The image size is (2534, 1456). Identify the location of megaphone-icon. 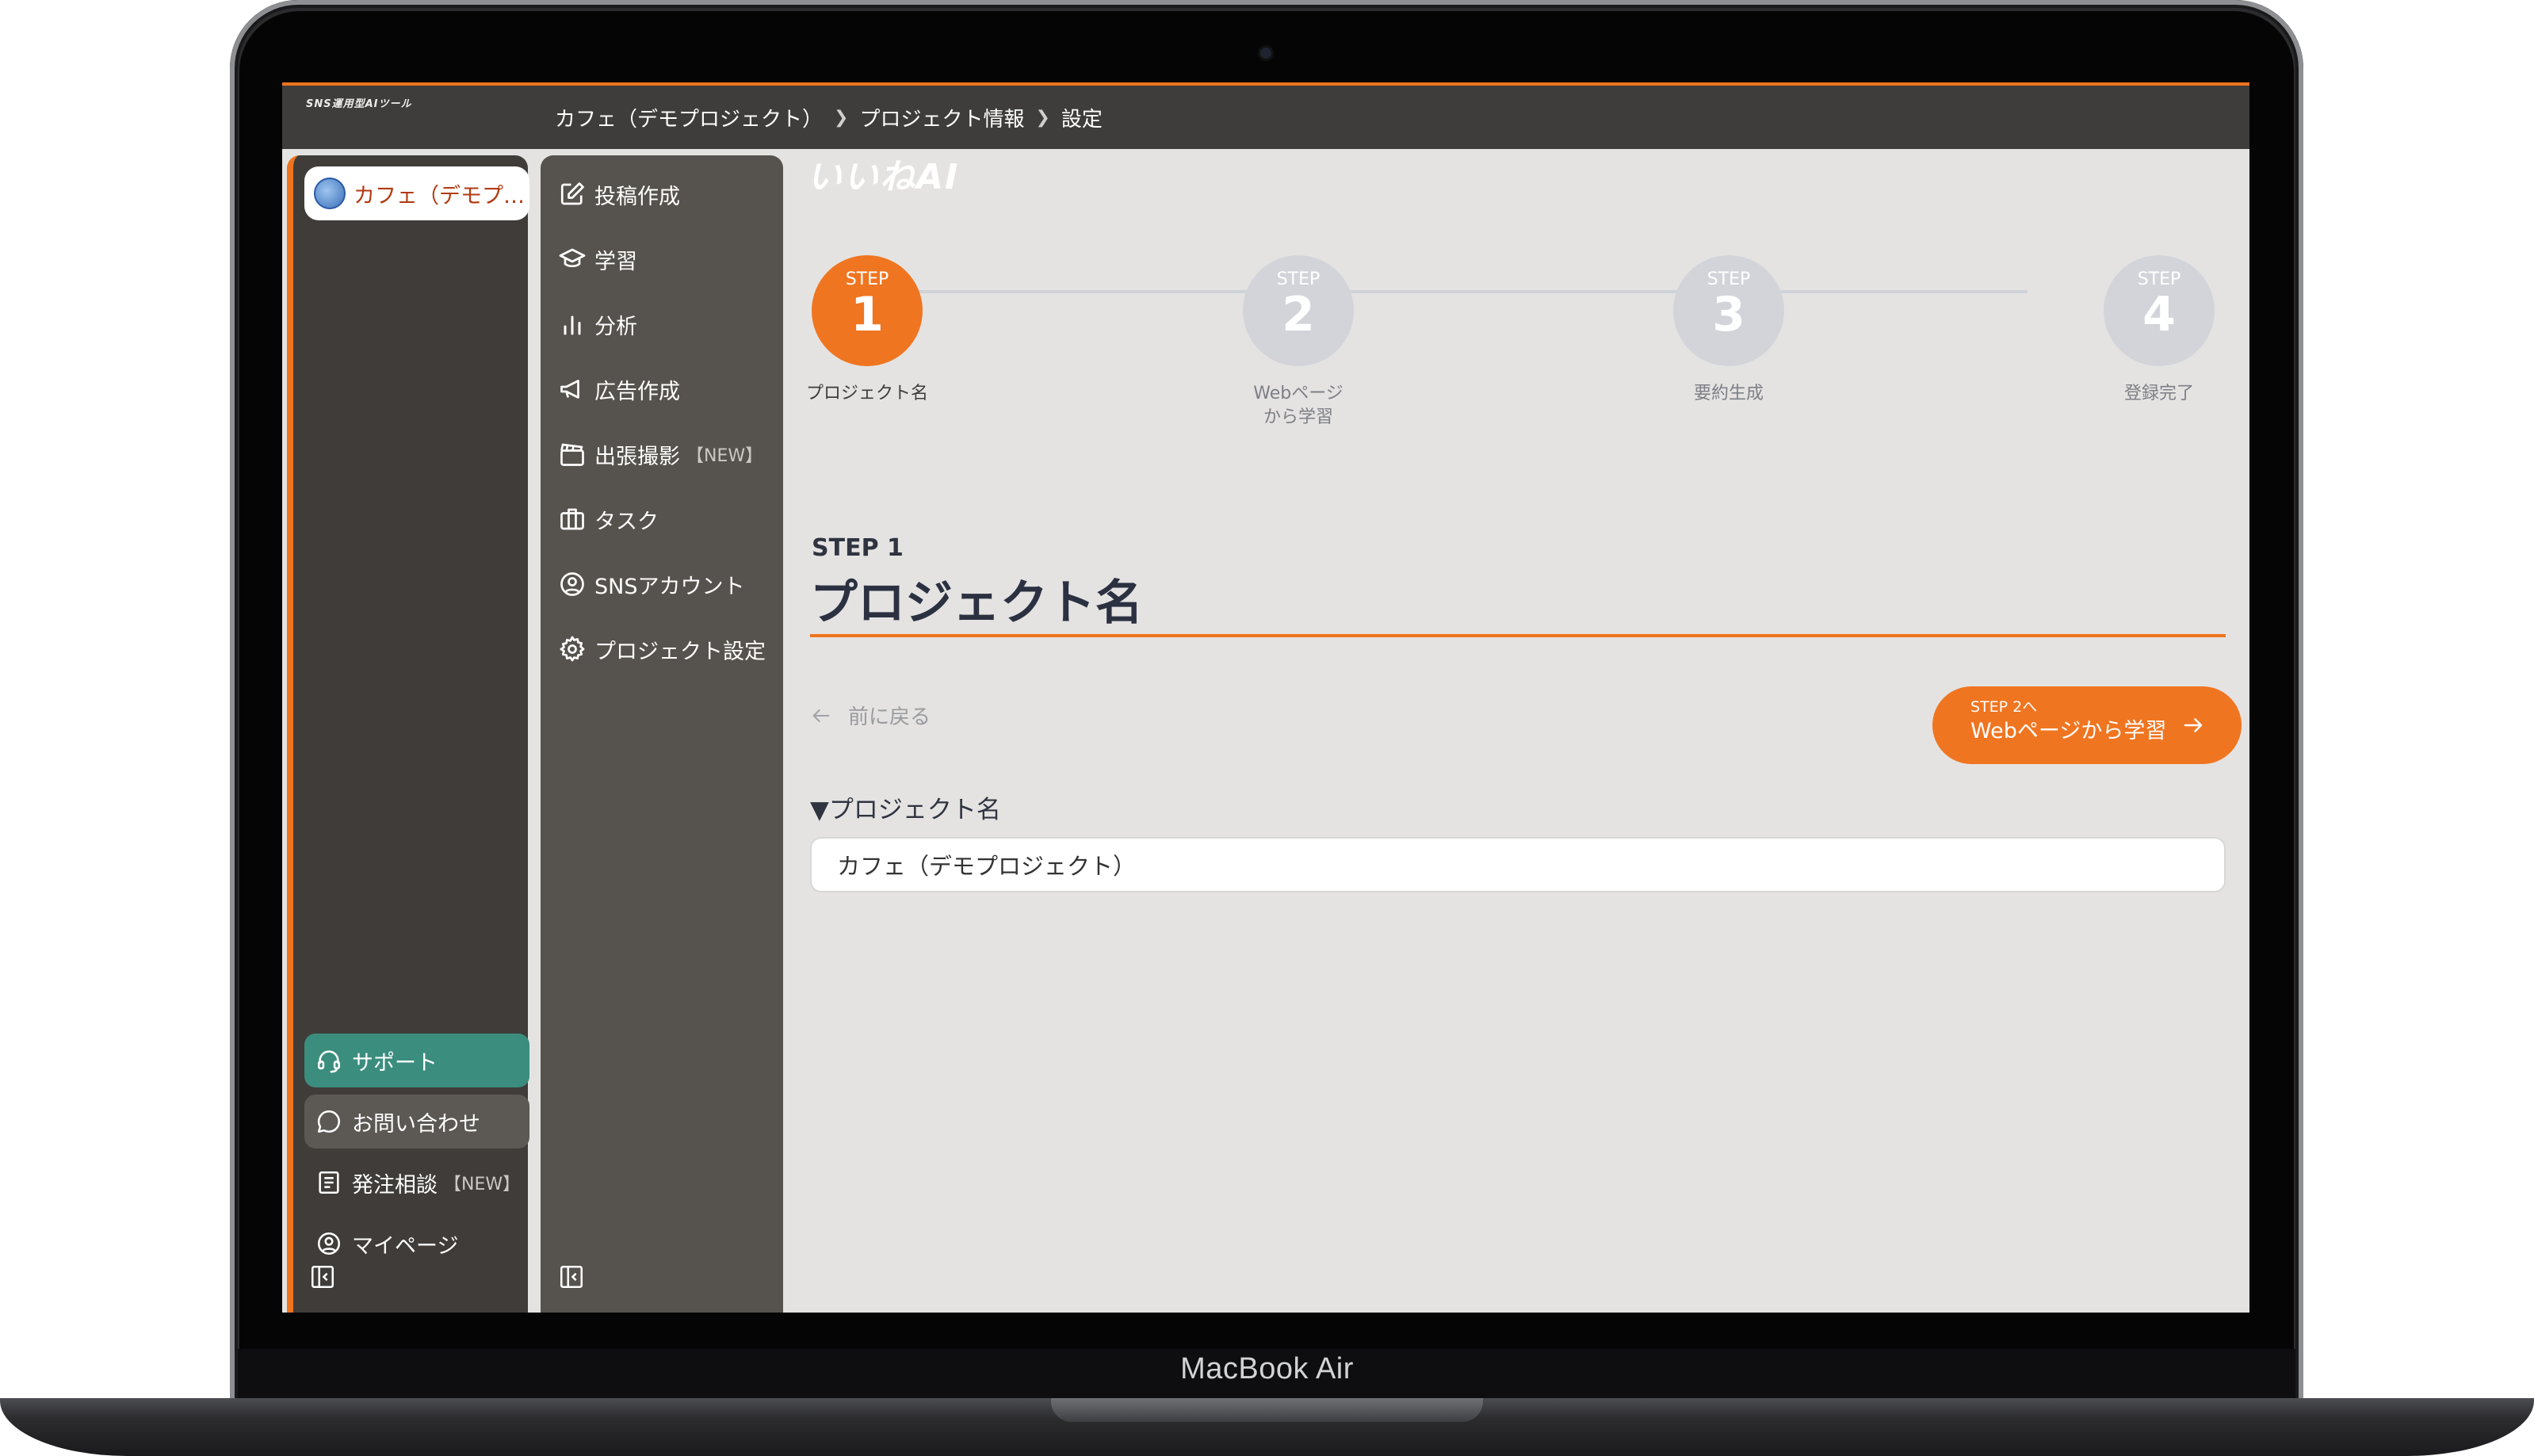
(569, 389).